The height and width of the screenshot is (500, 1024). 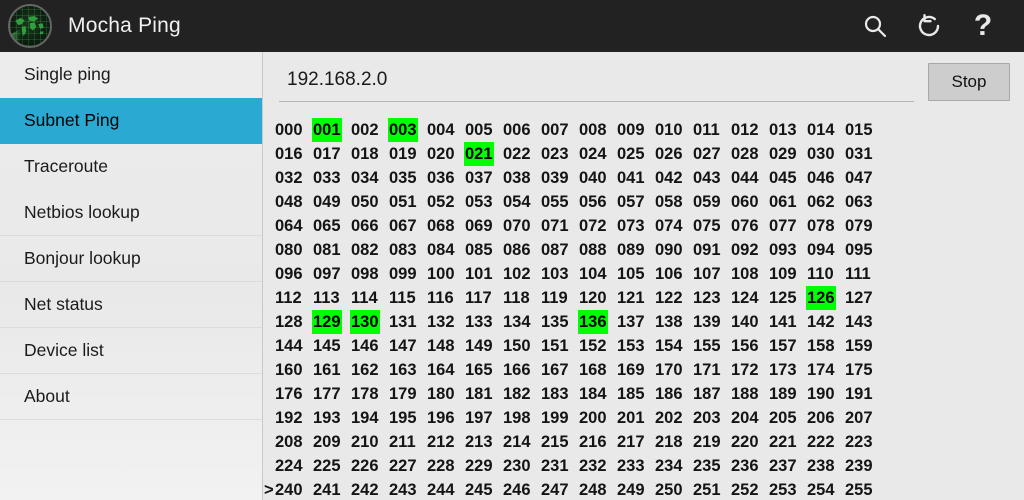 I want to click on host-cell: 214, so click(x=521, y=442).